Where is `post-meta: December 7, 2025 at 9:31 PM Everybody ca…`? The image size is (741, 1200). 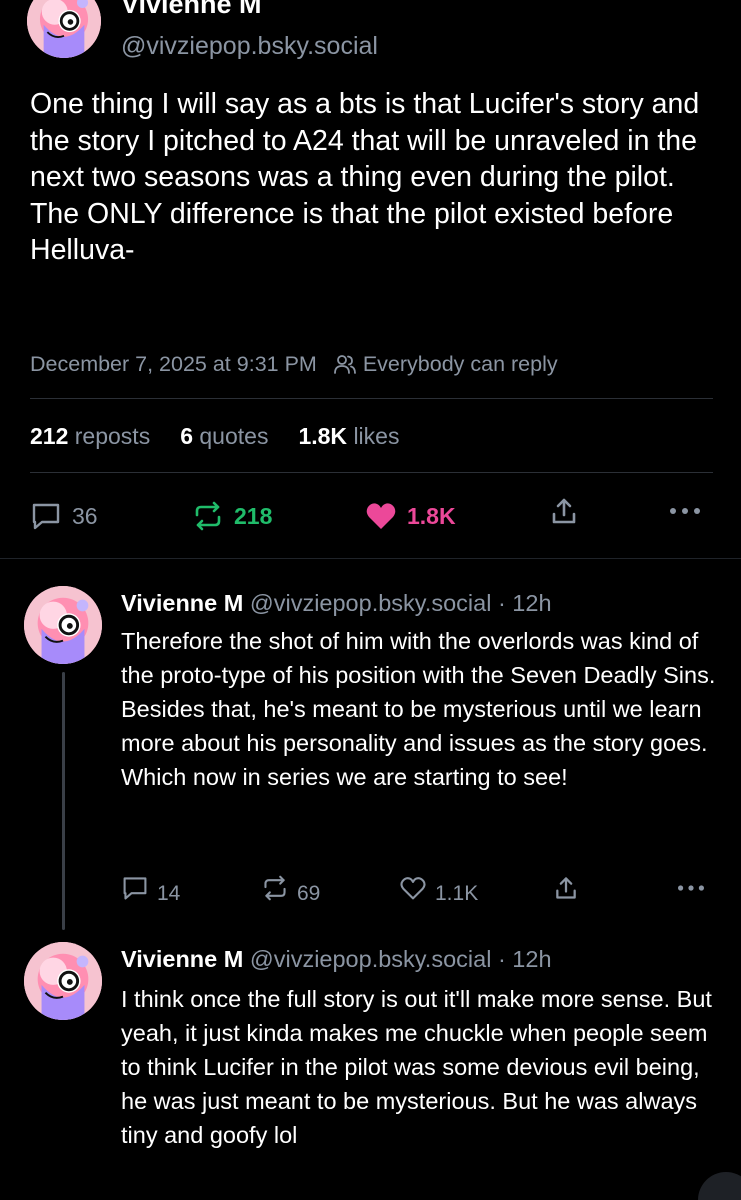
post-meta: December 7, 2025 at 9:31 PM Everybody ca… is located at coordinates (294, 364).